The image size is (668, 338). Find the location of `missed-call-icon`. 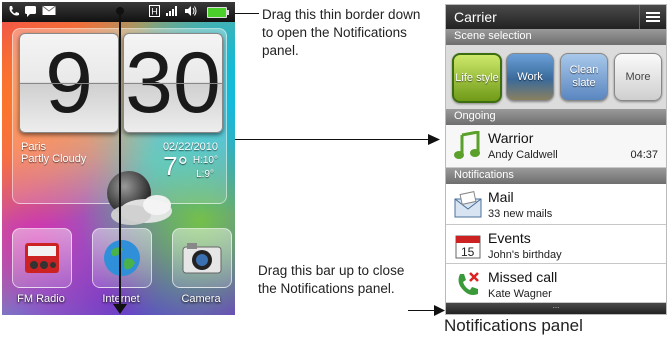

missed-call-icon is located at coordinates (468, 283).